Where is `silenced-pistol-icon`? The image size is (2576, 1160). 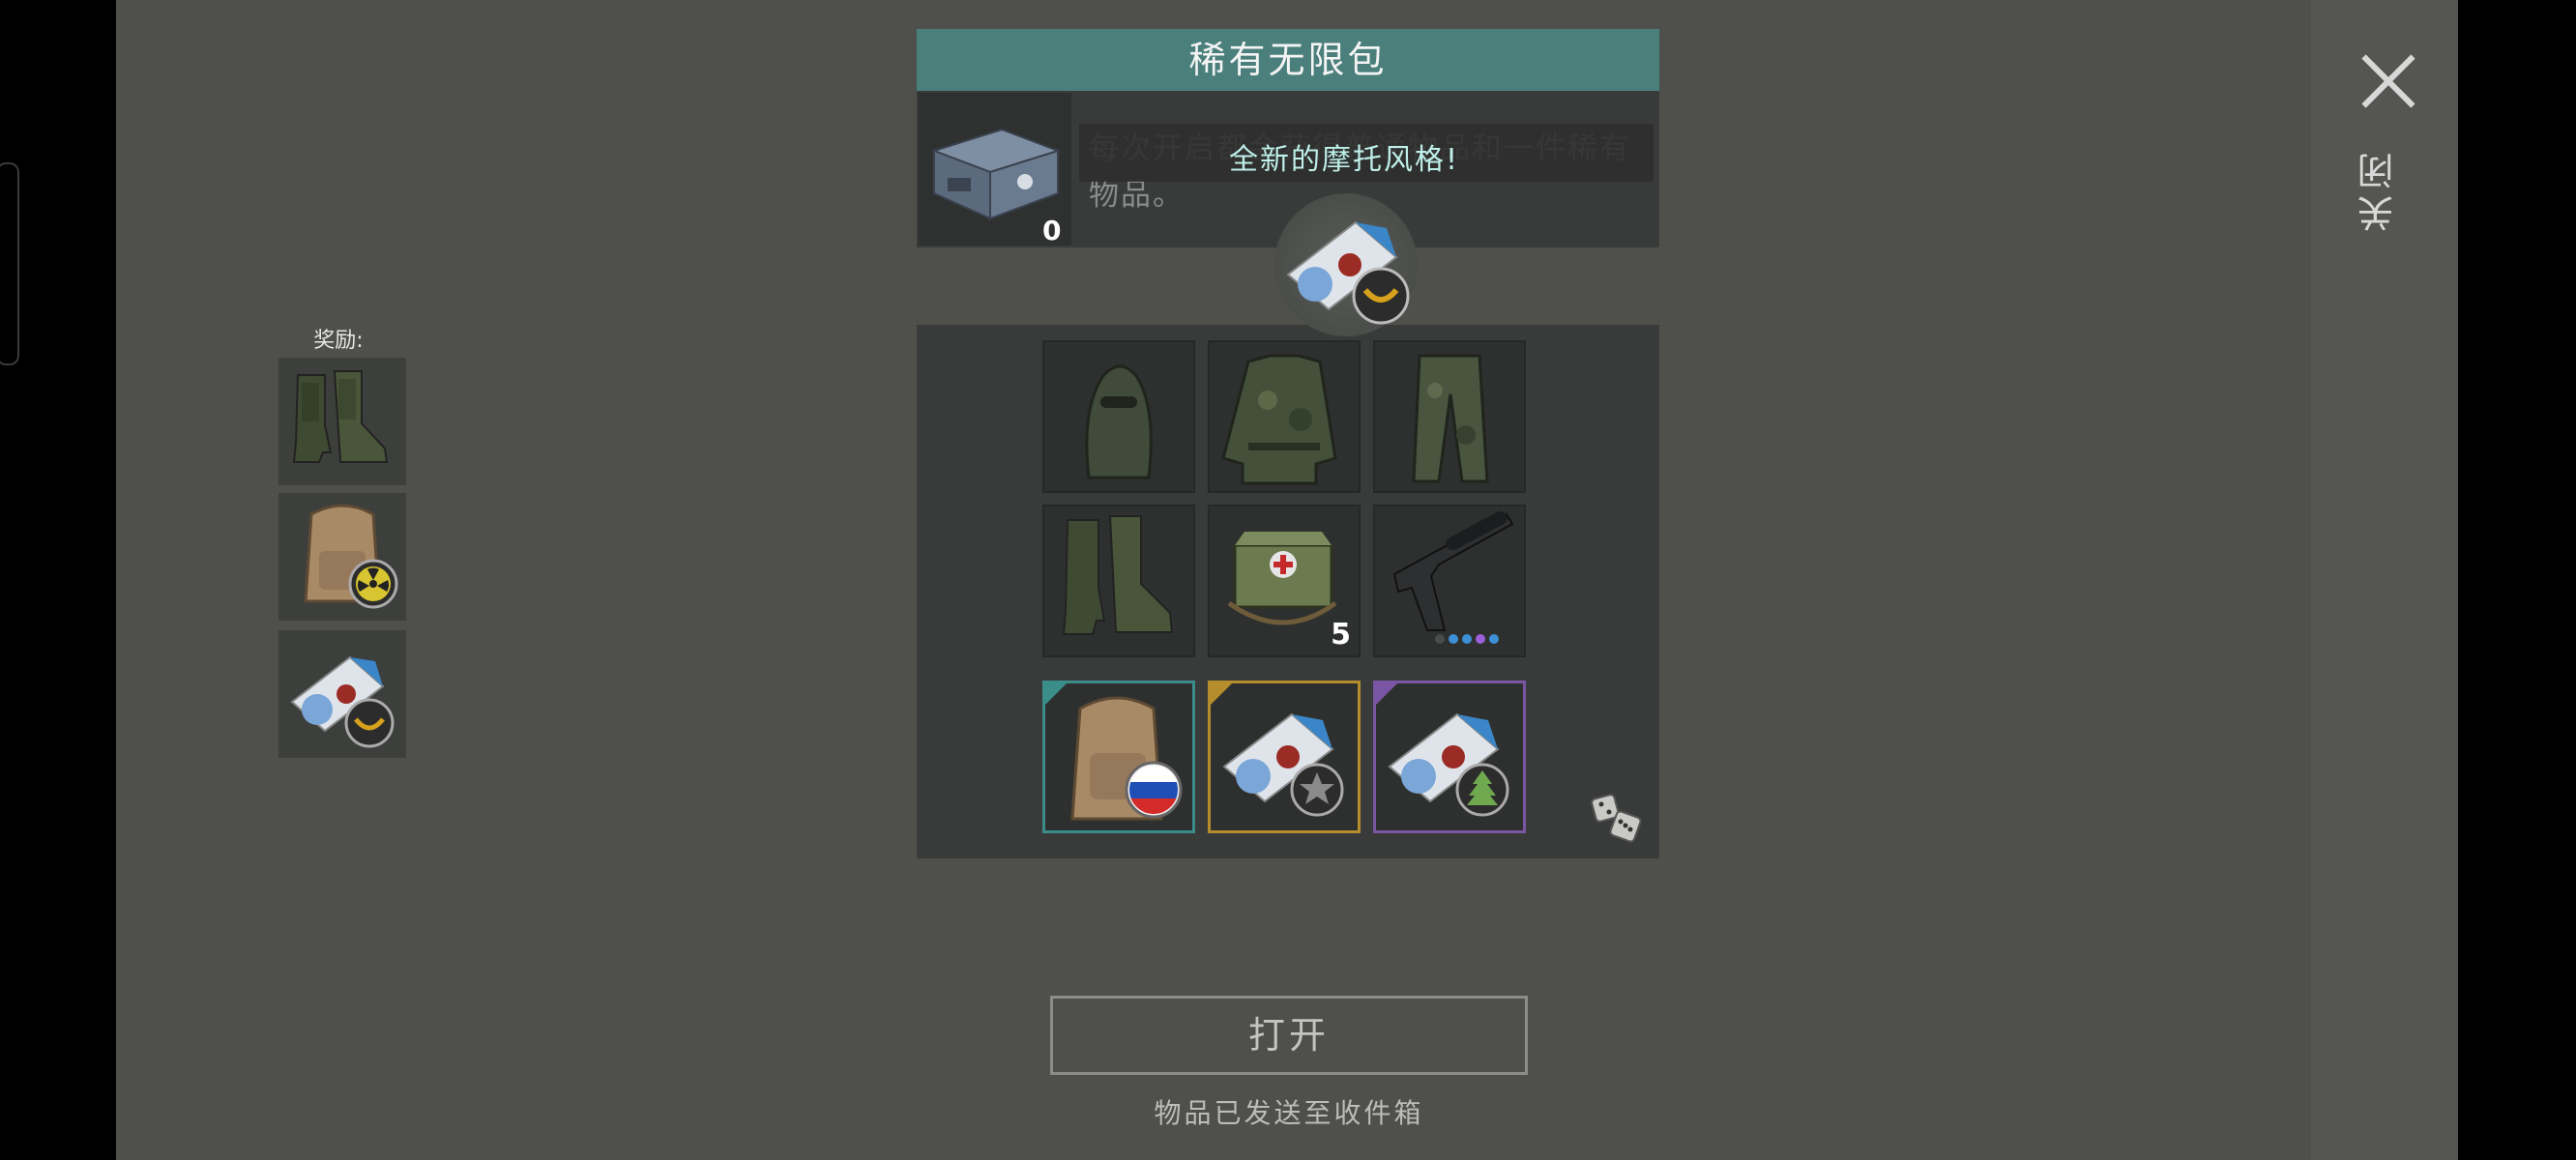 silenced-pistol-icon is located at coordinates (1453, 570).